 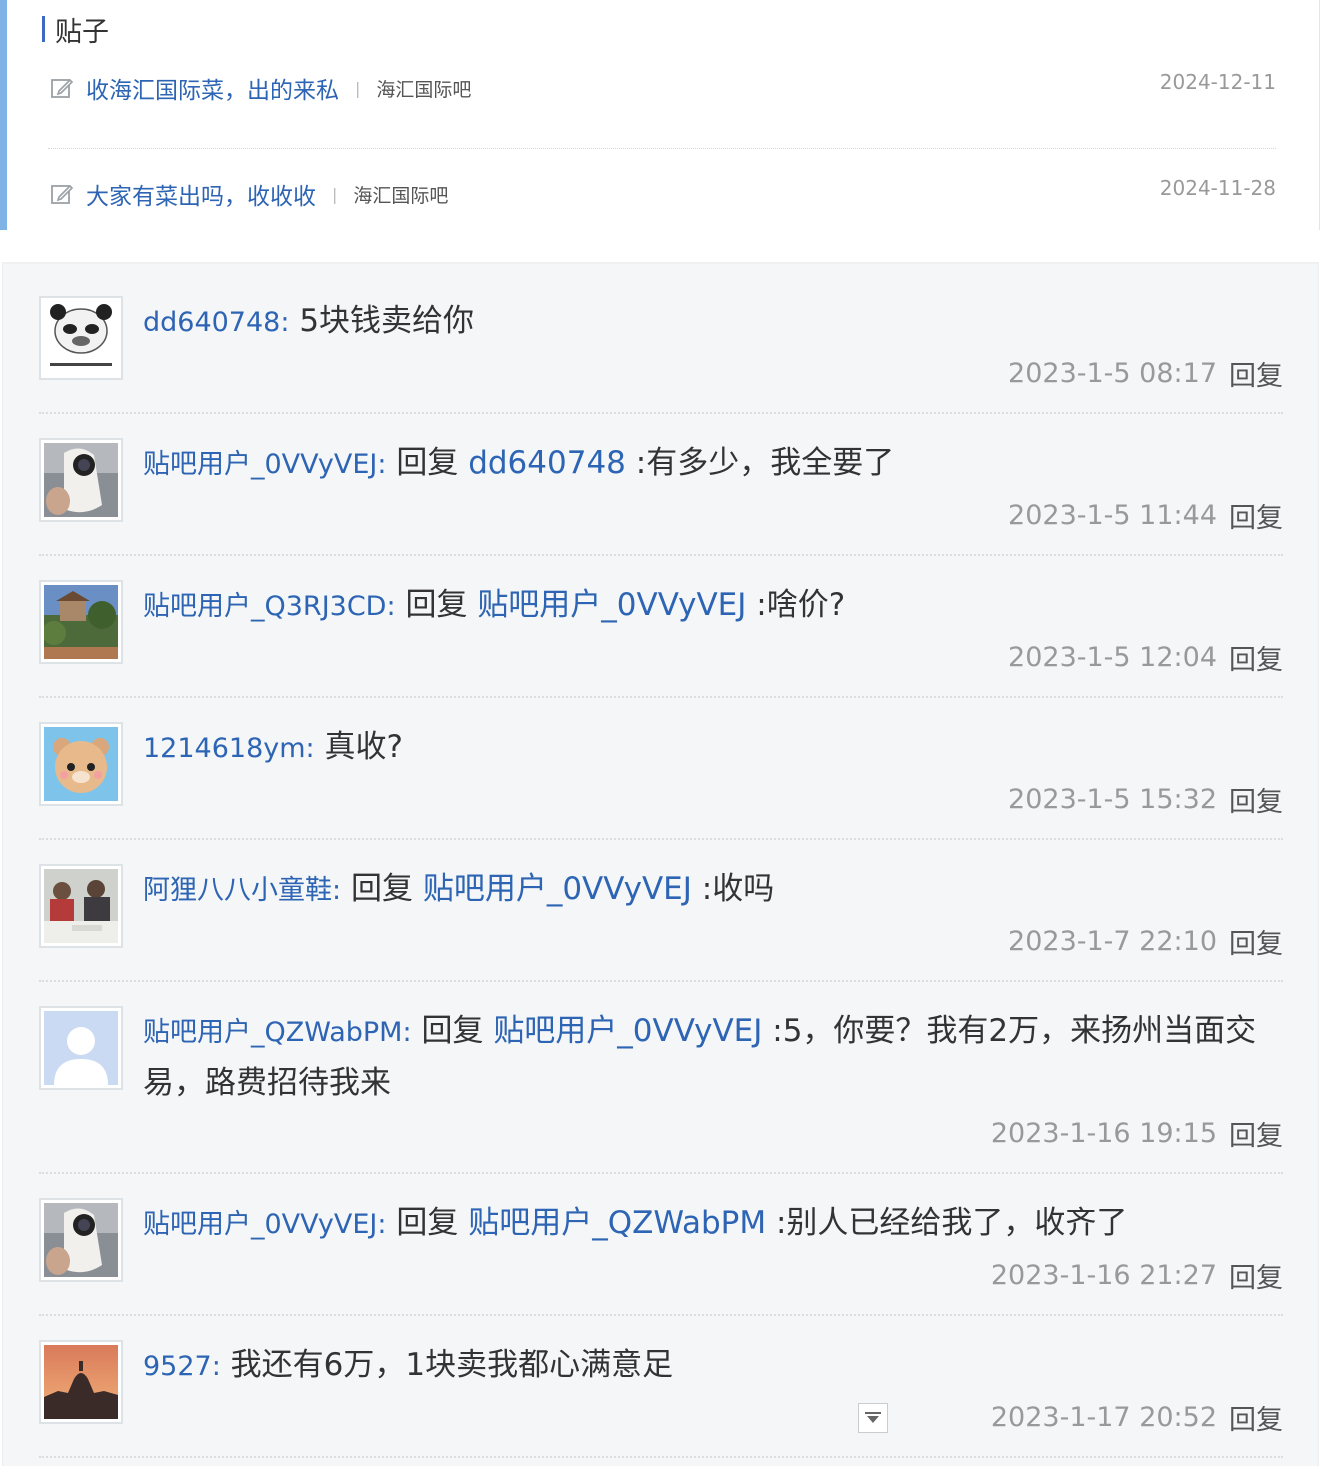 What do you see at coordinates (1217, 188) in the screenshot?
I see `post-date: 2024-11-28` at bounding box center [1217, 188].